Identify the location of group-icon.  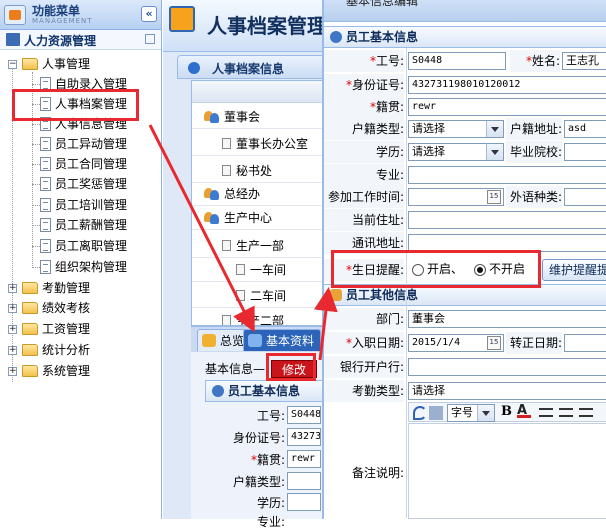
(212, 194).